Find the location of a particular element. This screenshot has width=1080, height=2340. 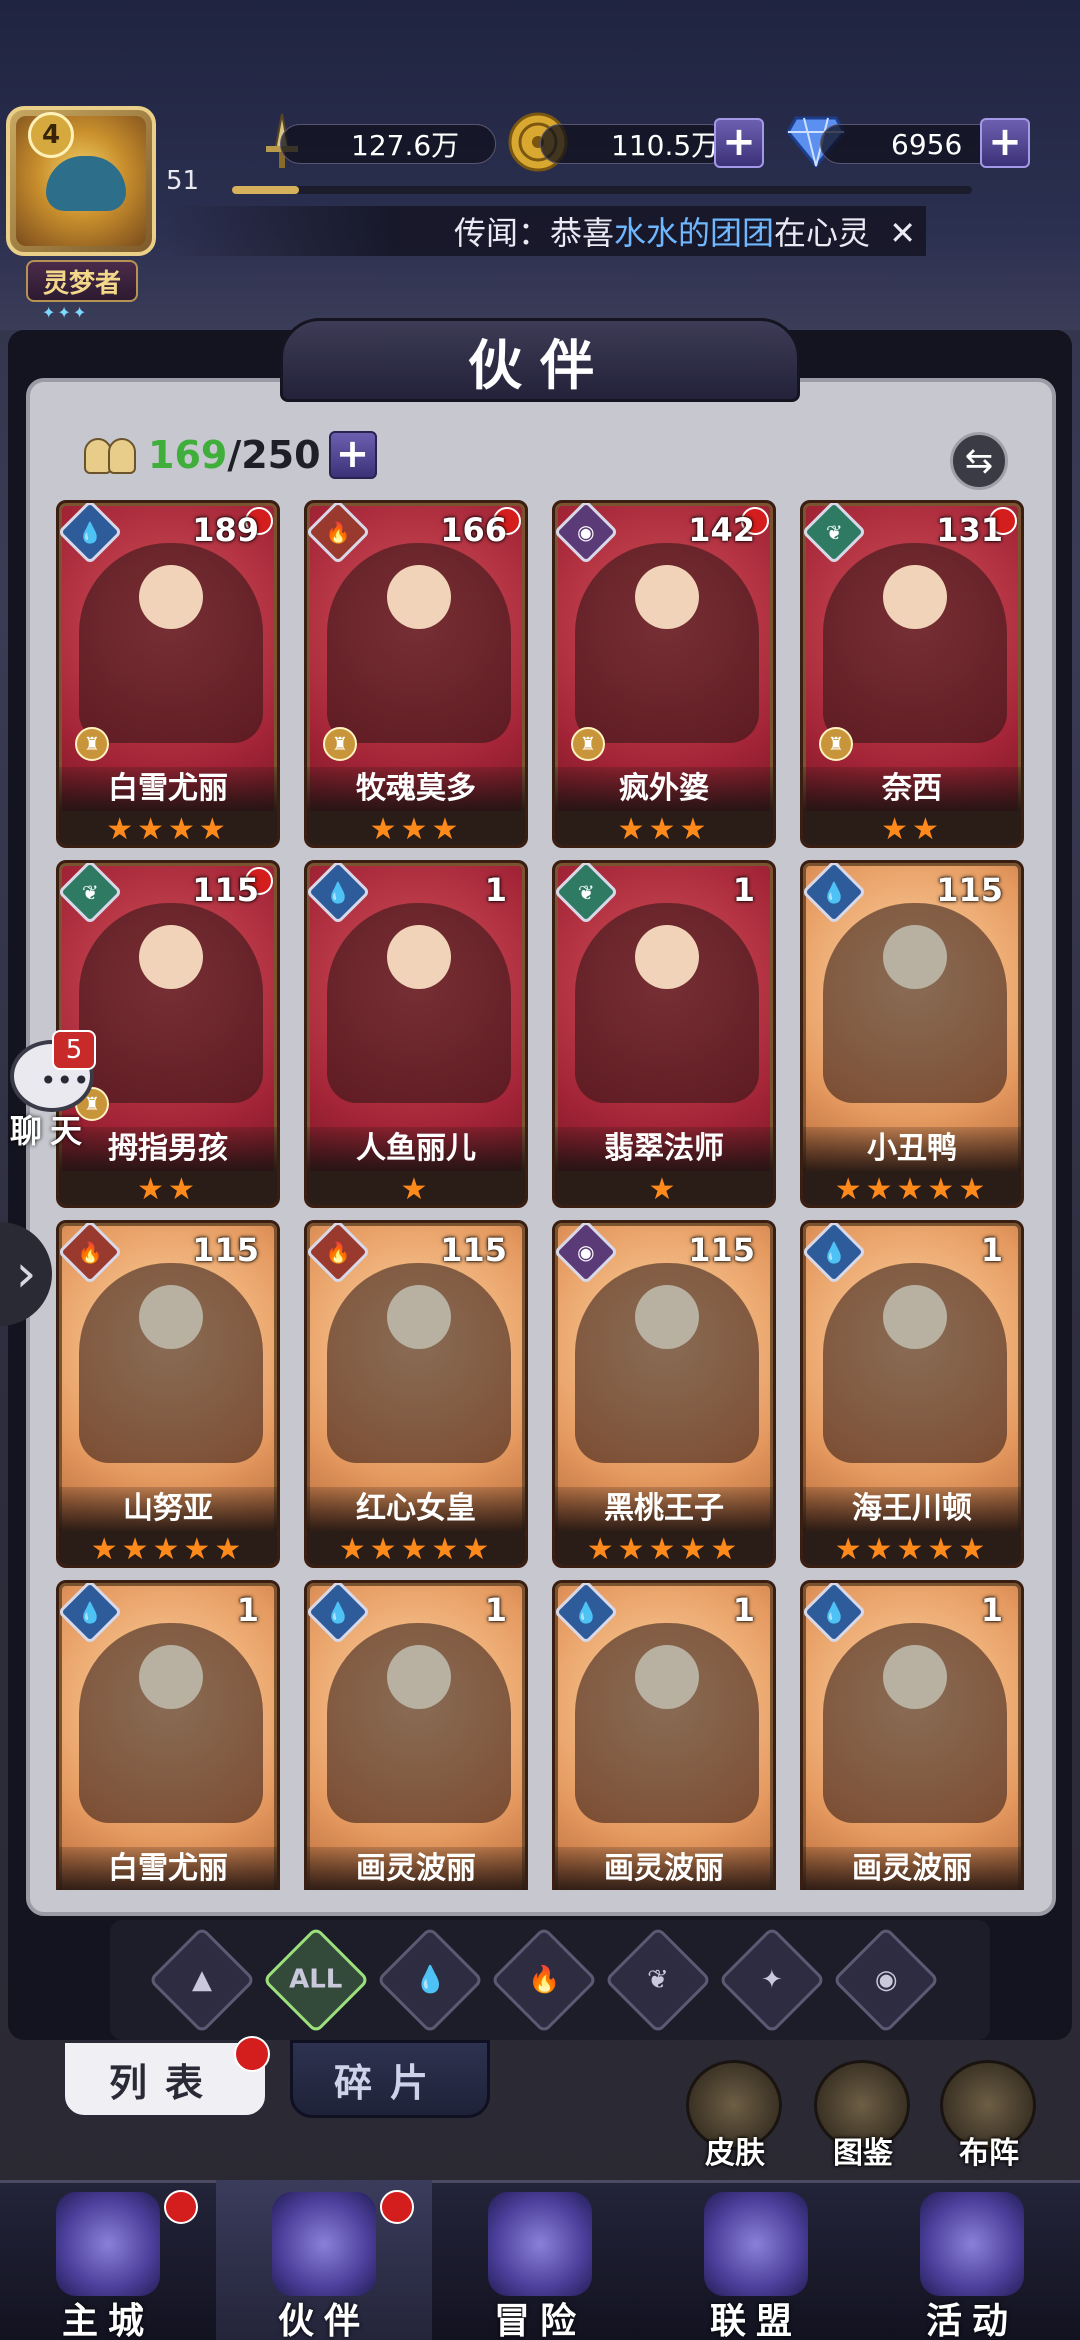

partner-level: 131 is located at coordinates (969, 530).